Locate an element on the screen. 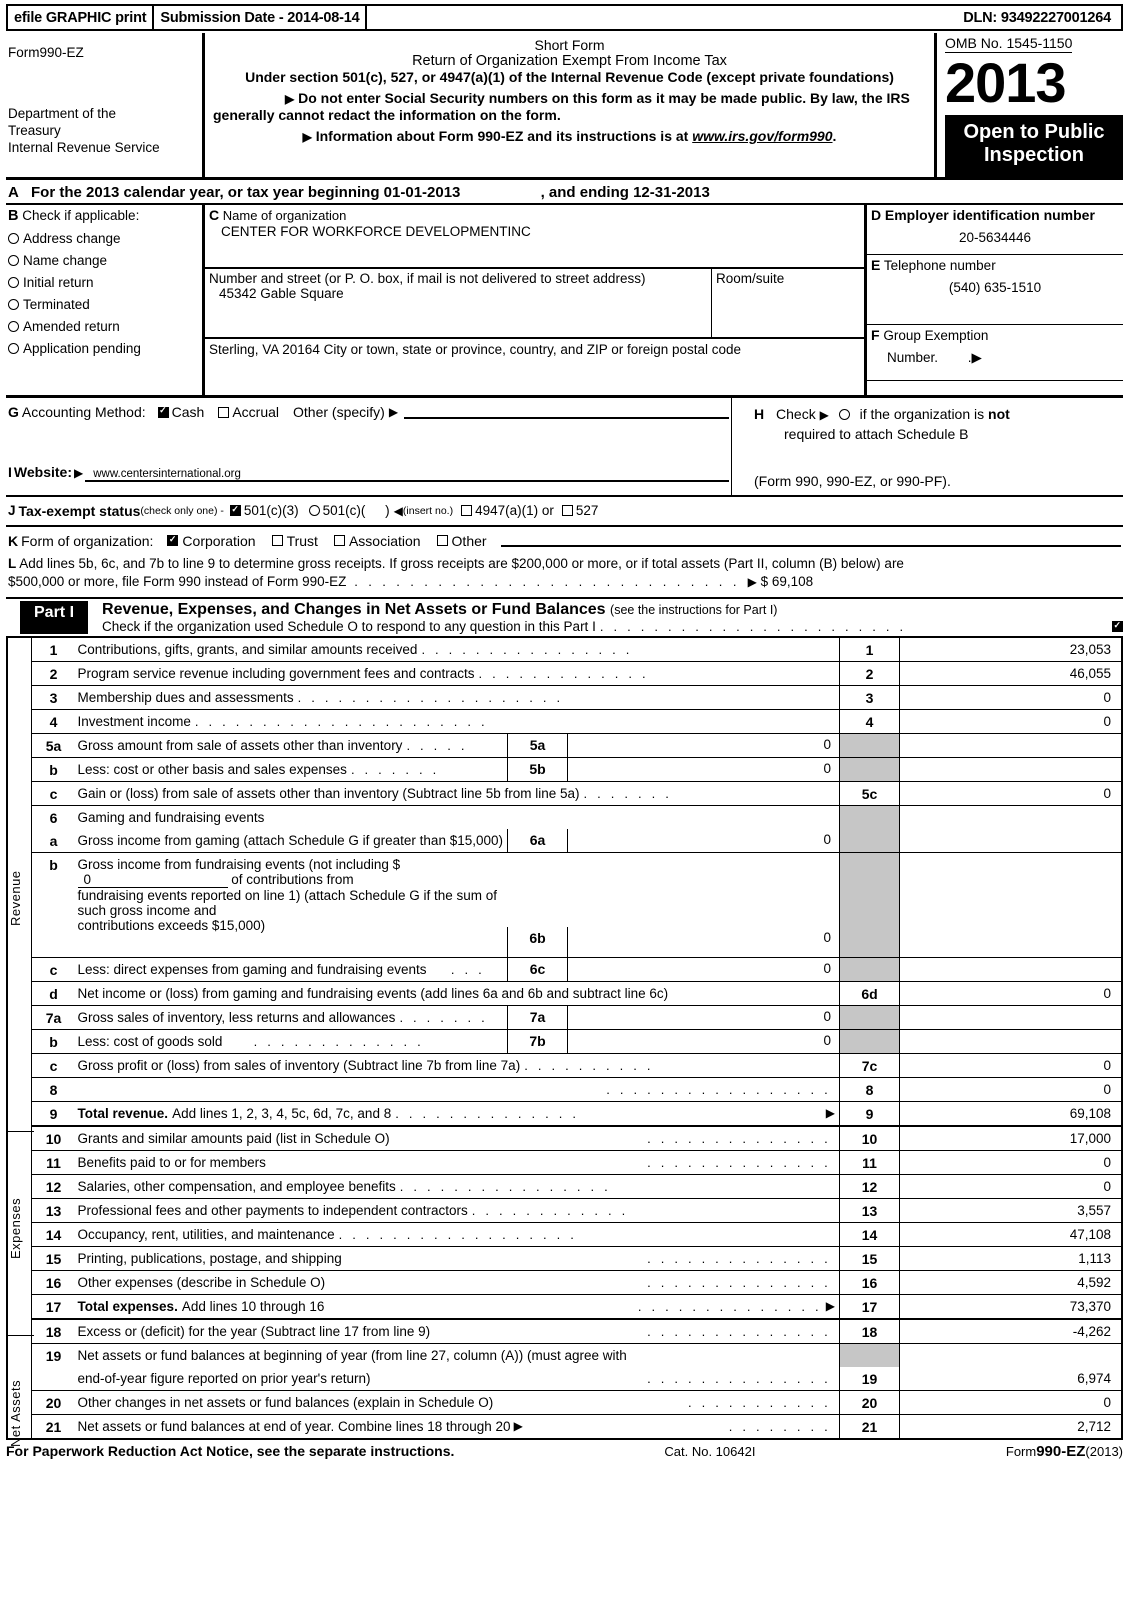  checkbox-cash-checked-icon is located at coordinates (163, 411).